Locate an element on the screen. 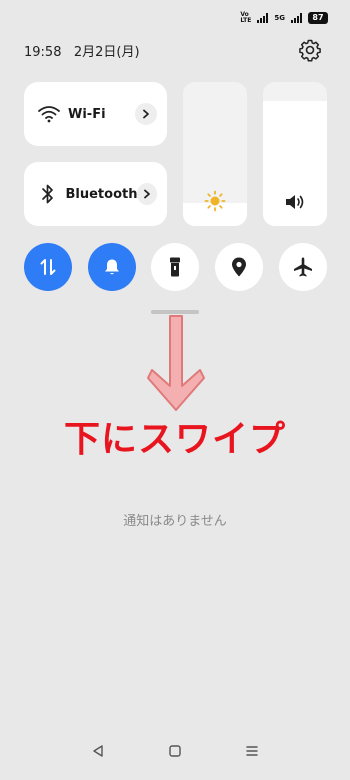 This screenshot has height=780, width=350. bluetooth-expand-button is located at coordinates (147, 194).